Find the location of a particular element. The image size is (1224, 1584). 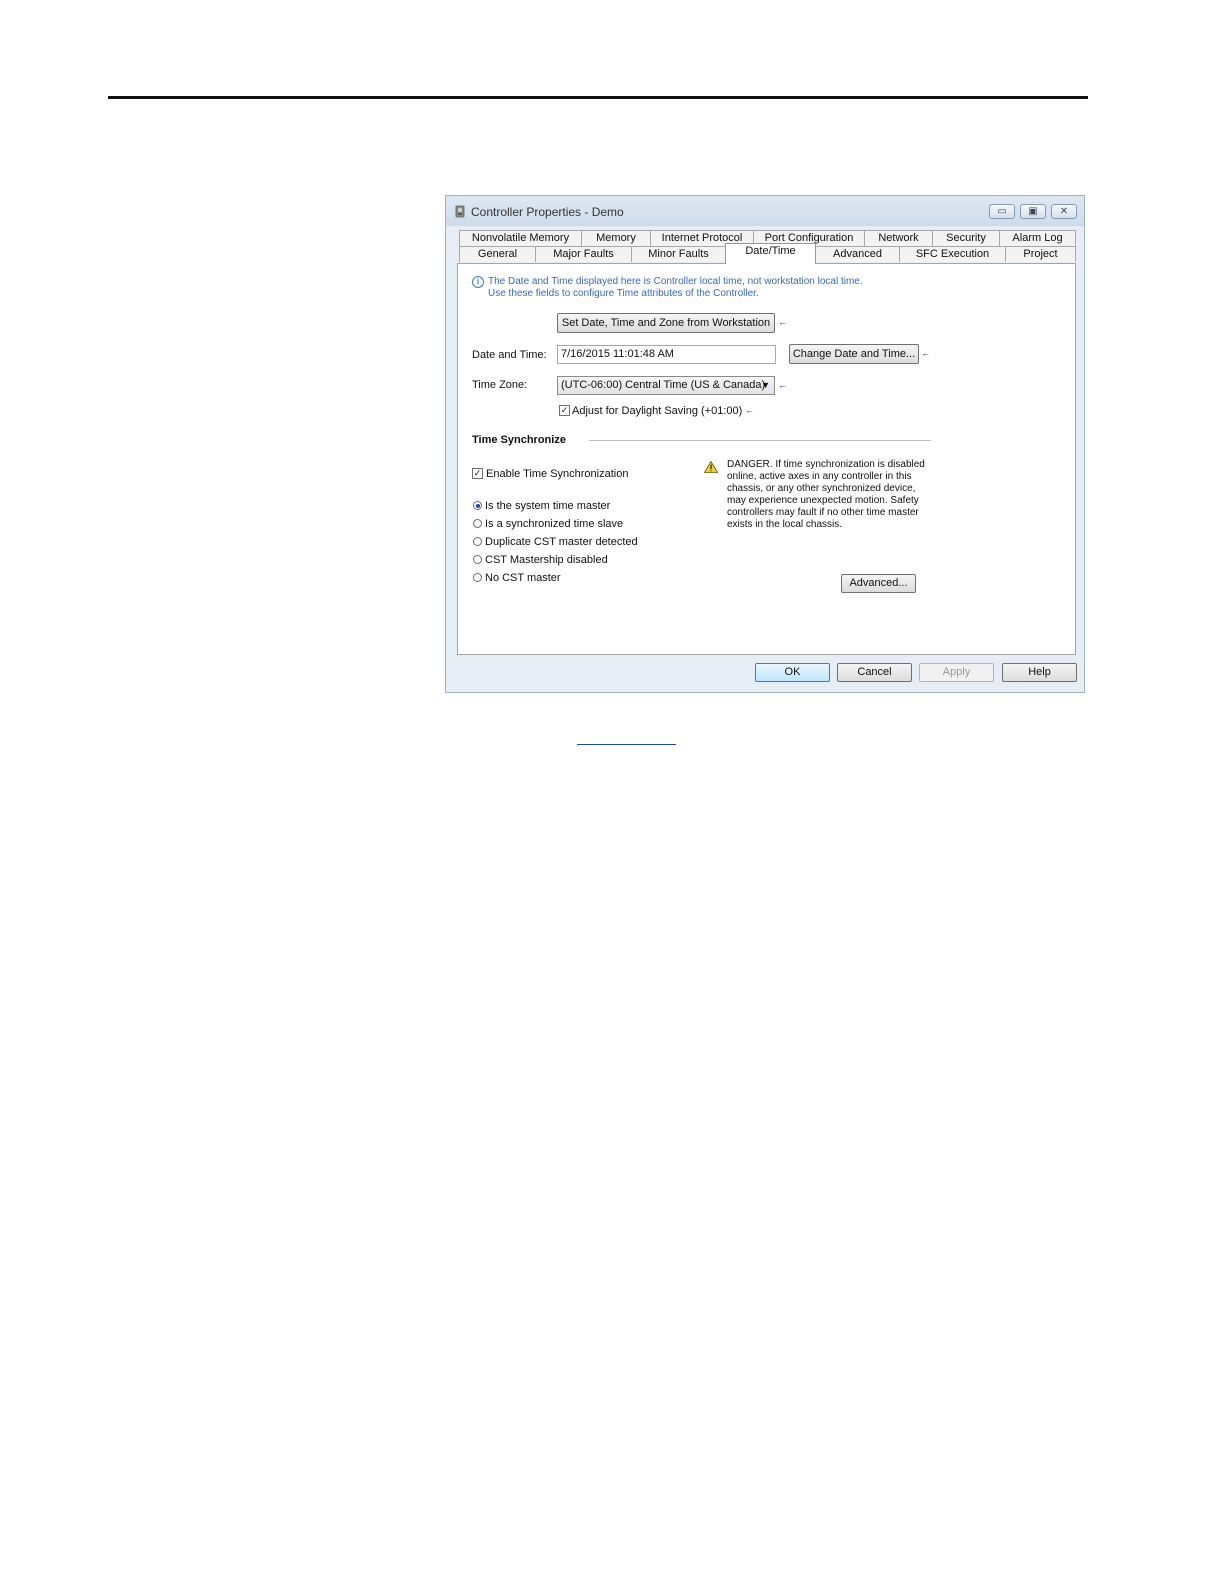

radio-system-time-master-label: Is the system time master is located at coordinates (548, 506).